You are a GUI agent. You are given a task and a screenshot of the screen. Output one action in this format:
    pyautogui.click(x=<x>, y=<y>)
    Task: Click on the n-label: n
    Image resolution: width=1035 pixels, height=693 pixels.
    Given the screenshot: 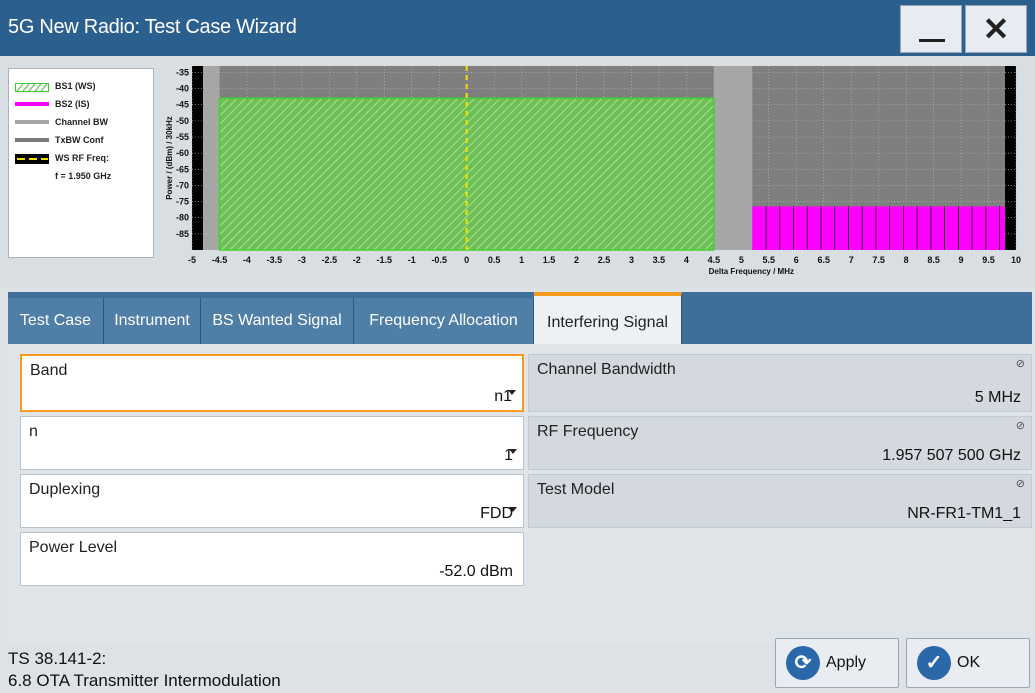 What is the action you would take?
    pyautogui.click(x=33, y=431)
    